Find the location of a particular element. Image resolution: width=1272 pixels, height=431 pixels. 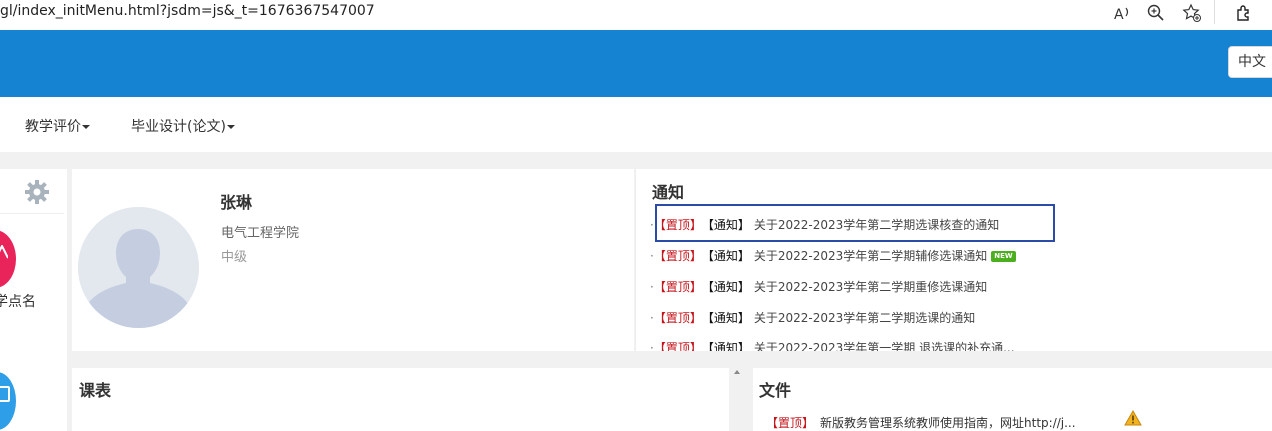

notice-card-title: 通知 is located at coordinates (668, 192).